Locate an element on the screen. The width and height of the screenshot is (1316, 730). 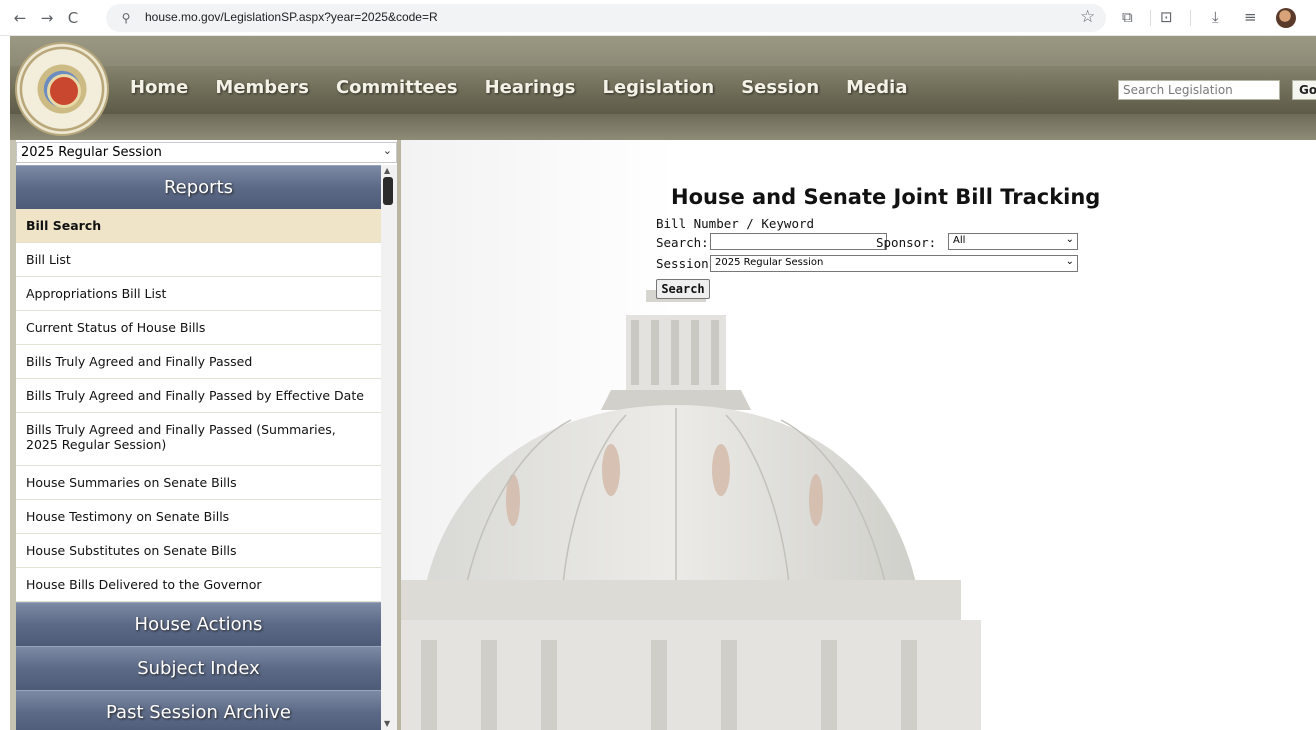
download-icon: ⤓ is located at coordinates (1215, 17).